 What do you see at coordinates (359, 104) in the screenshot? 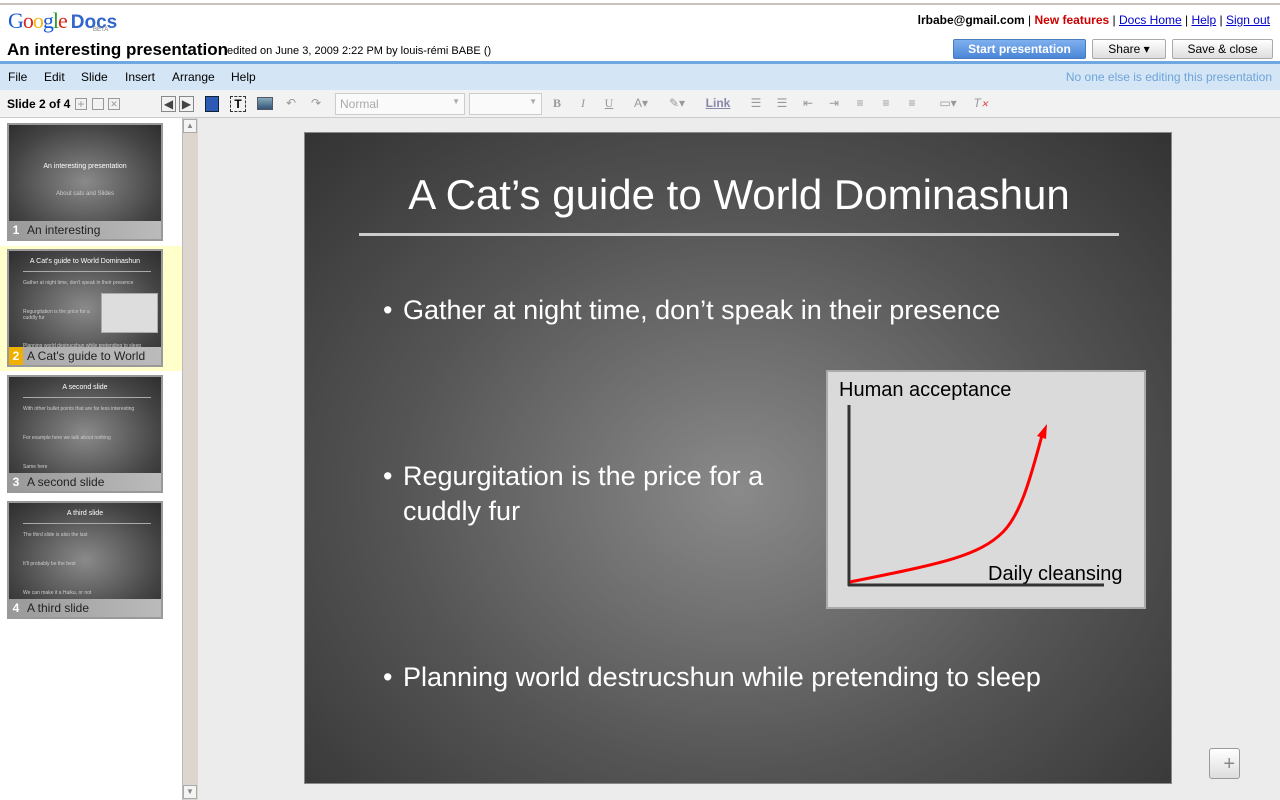
I see `style-value: Normal` at bounding box center [359, 104].